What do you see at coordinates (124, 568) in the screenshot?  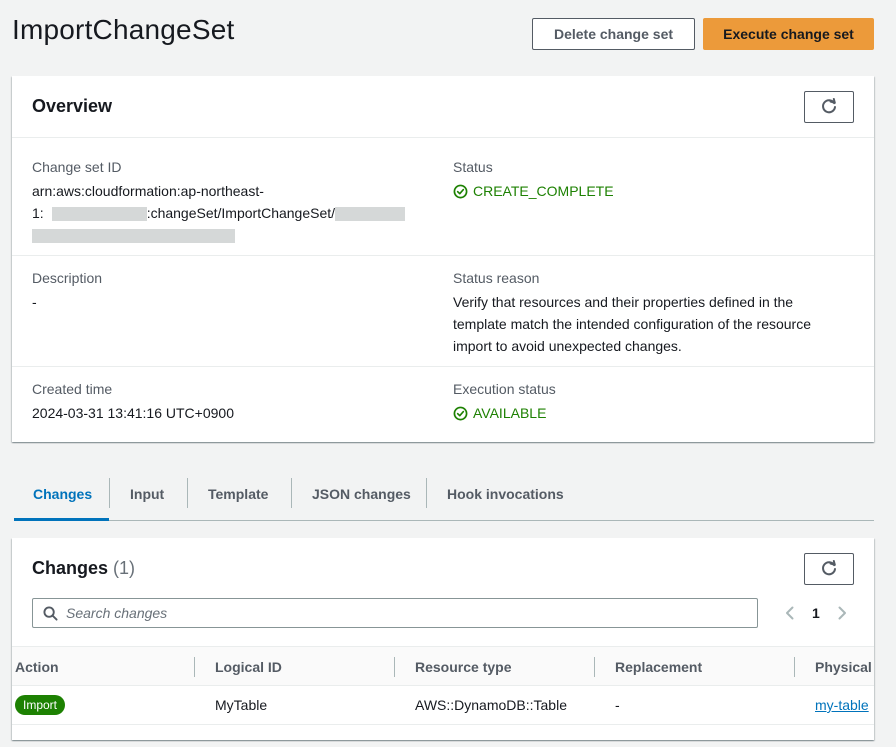 I see `changes-count: (1)` at bounding box center [124, 568].